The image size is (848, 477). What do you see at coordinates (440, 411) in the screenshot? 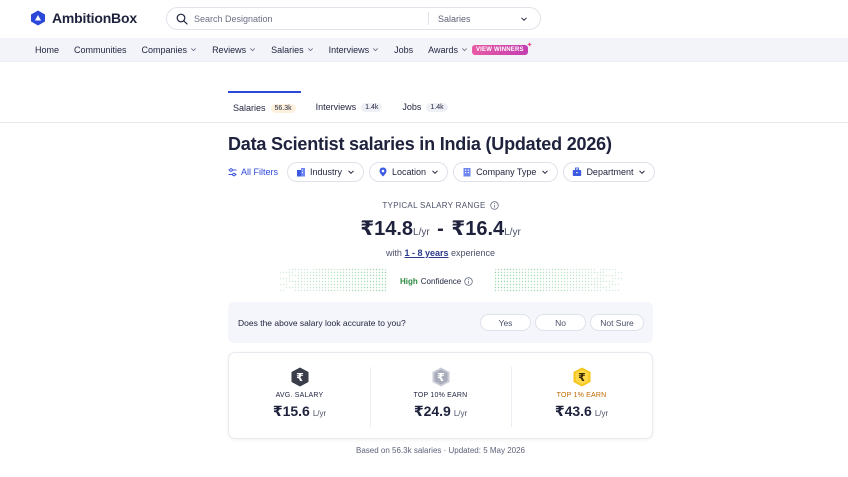
I see `stat-value: ₹24.9 L/yr` at bounding box center [440, 411].